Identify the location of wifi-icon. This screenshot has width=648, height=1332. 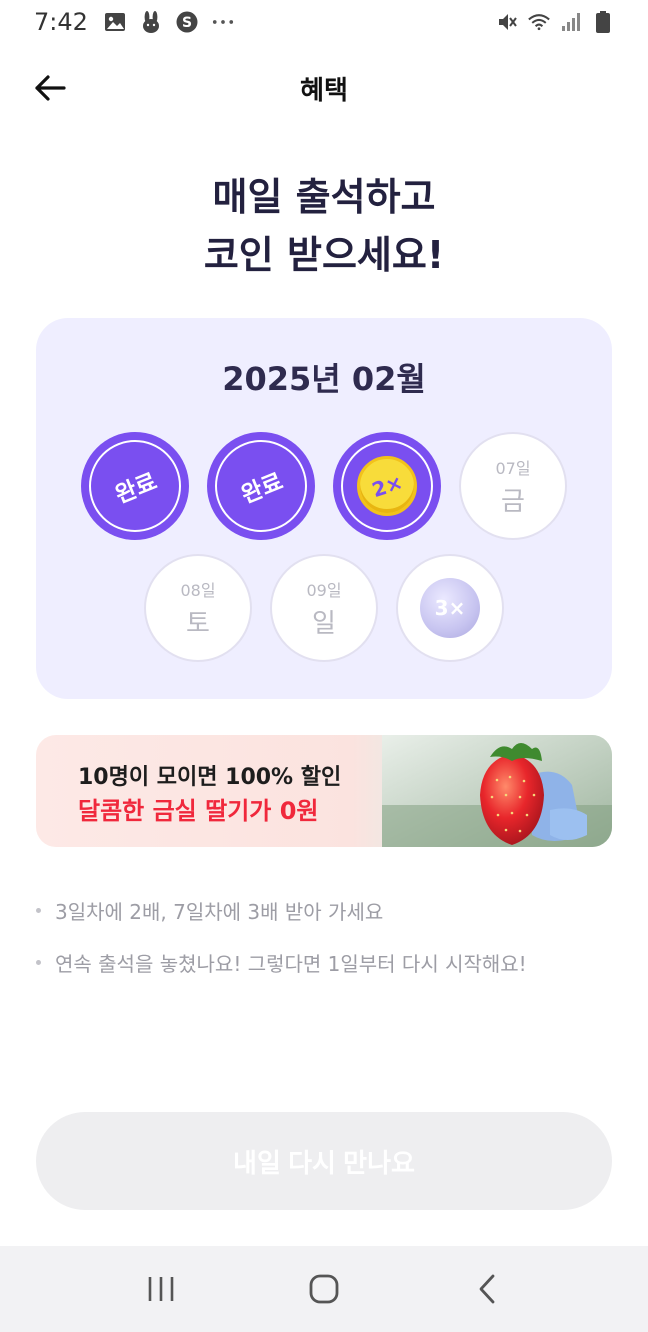
(539, 22).